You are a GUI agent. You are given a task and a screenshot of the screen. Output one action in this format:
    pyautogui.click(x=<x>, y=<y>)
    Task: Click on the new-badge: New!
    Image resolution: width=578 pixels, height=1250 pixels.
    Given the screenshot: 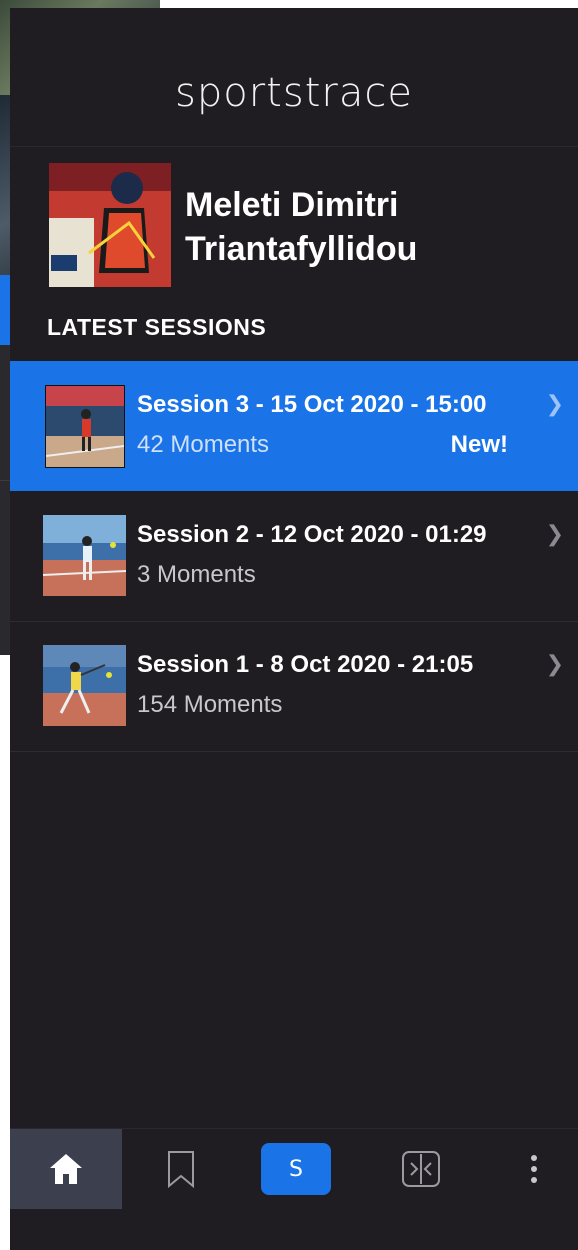 What is the action you would take?
    pyautogui.click(x=479, y=444)
    